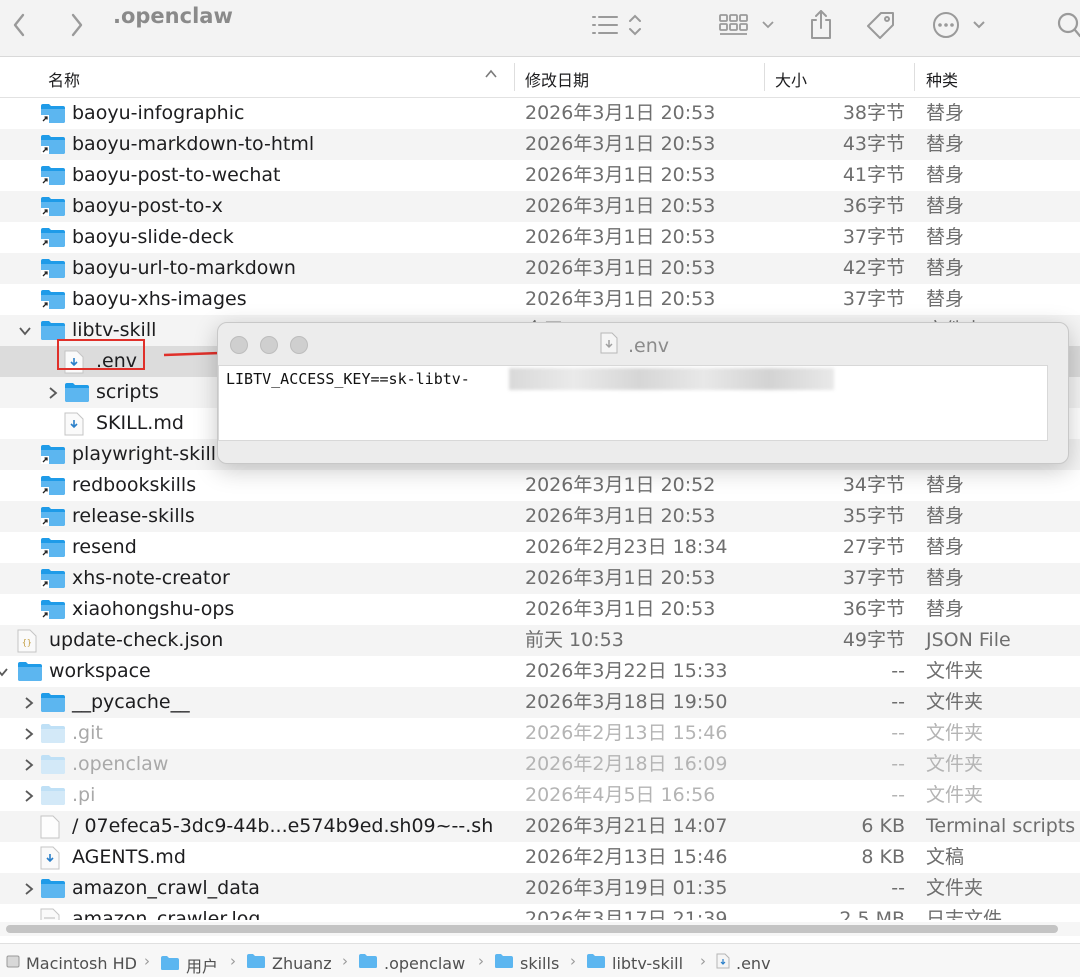  I want to click on row-size: 42字节, so click(873, 268).